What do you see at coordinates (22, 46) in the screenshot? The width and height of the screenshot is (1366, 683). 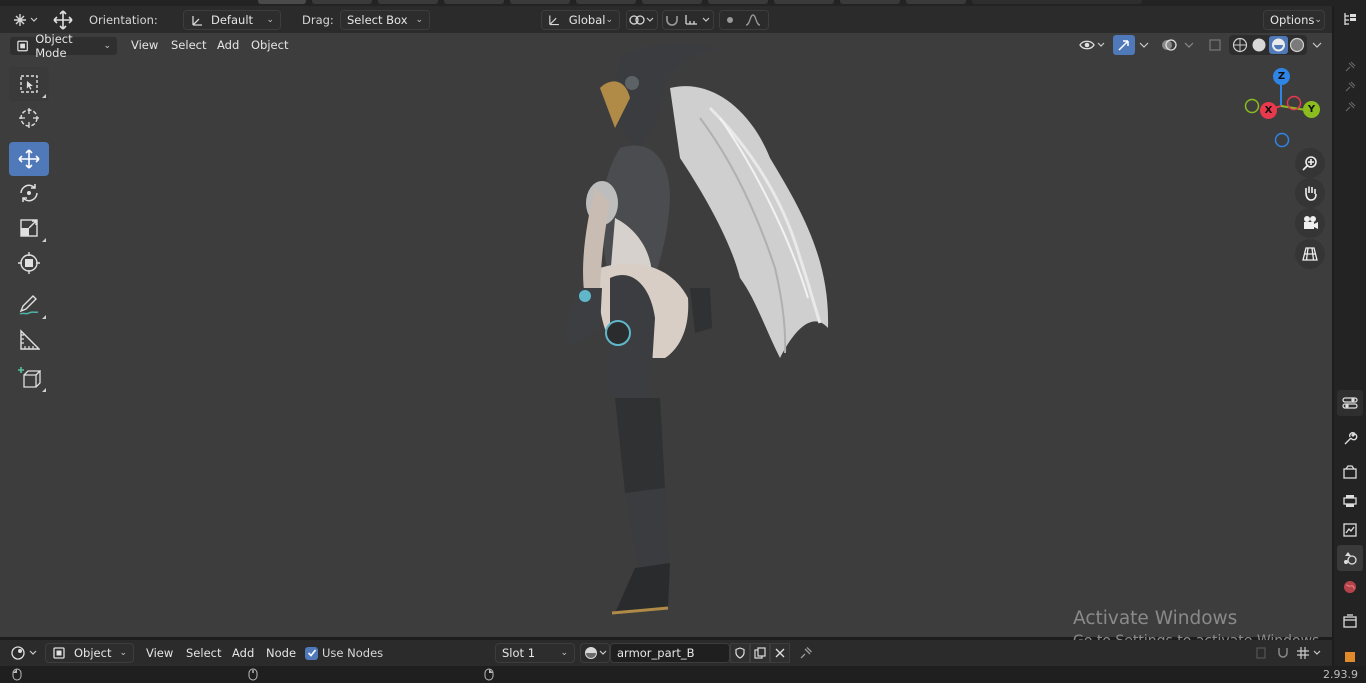 I see `object-mode-icon` at bounding box center [22, 46].